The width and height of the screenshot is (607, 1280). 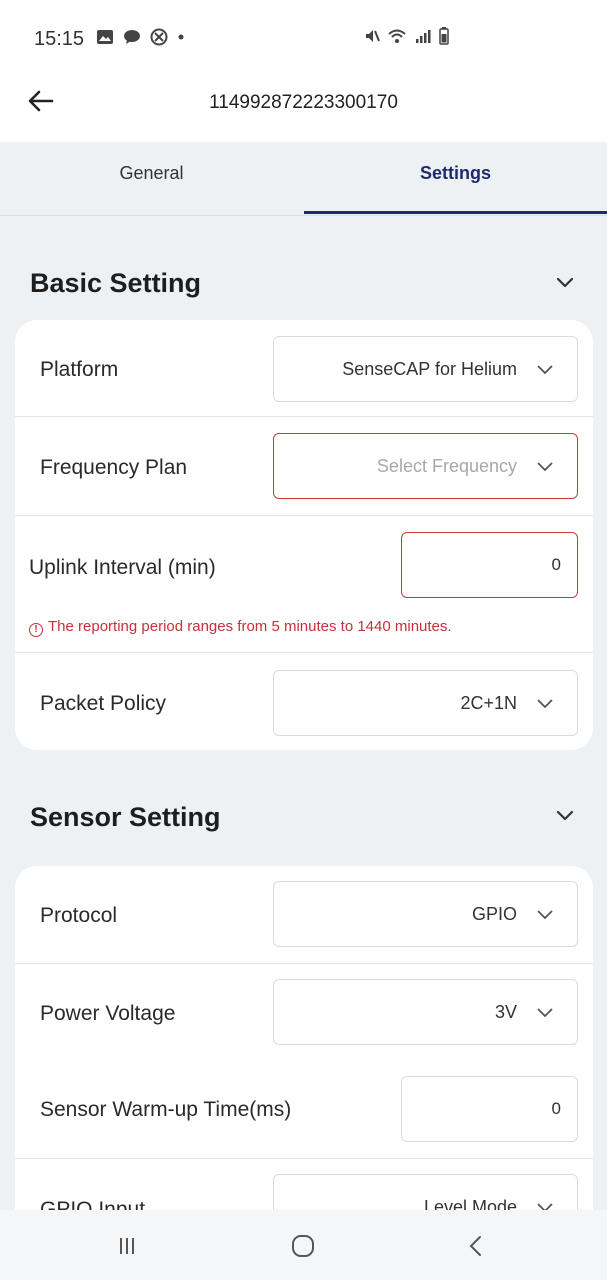 I want to click on uplink-interval-input: 0, so click(x=489, y=565).